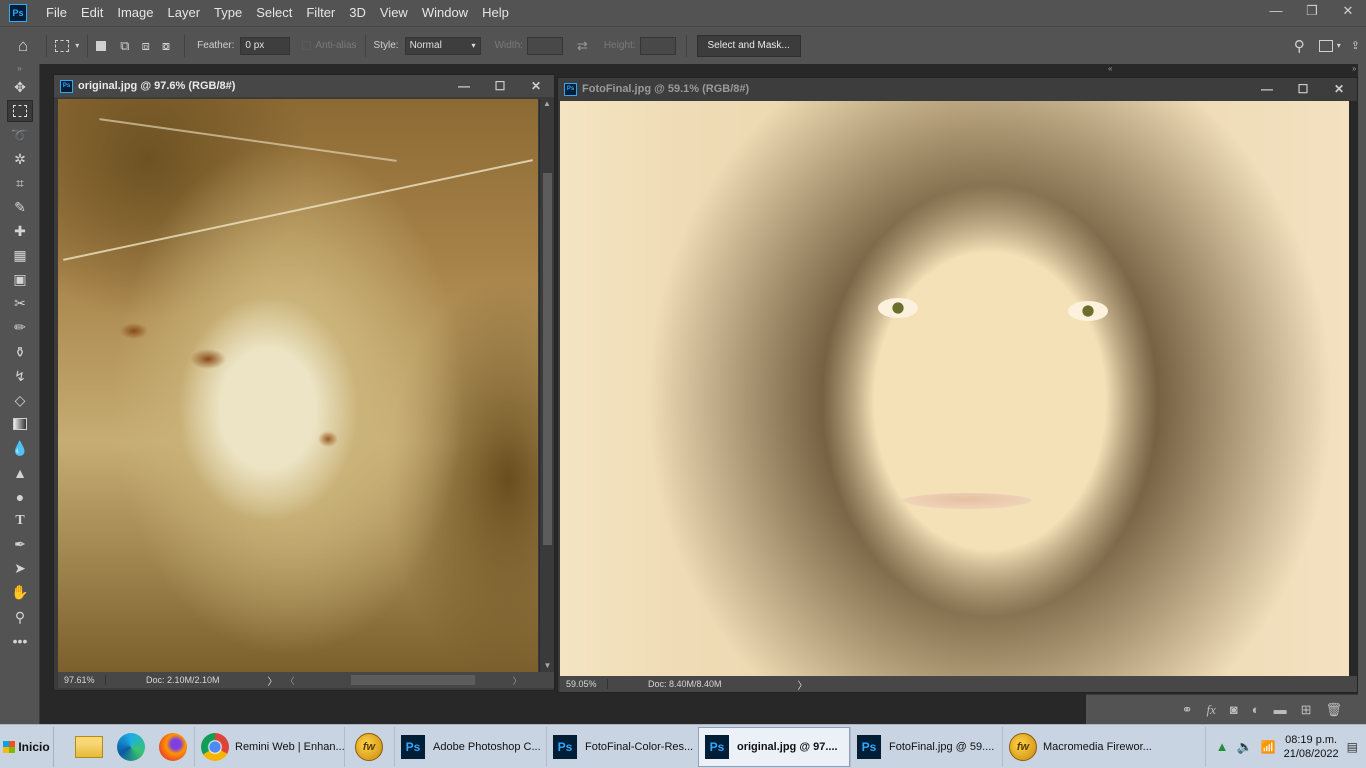  What do you see at coordinates (135, 13) in the screenshot?
I see `menu-image: Image` at bounding box center [135, 13].